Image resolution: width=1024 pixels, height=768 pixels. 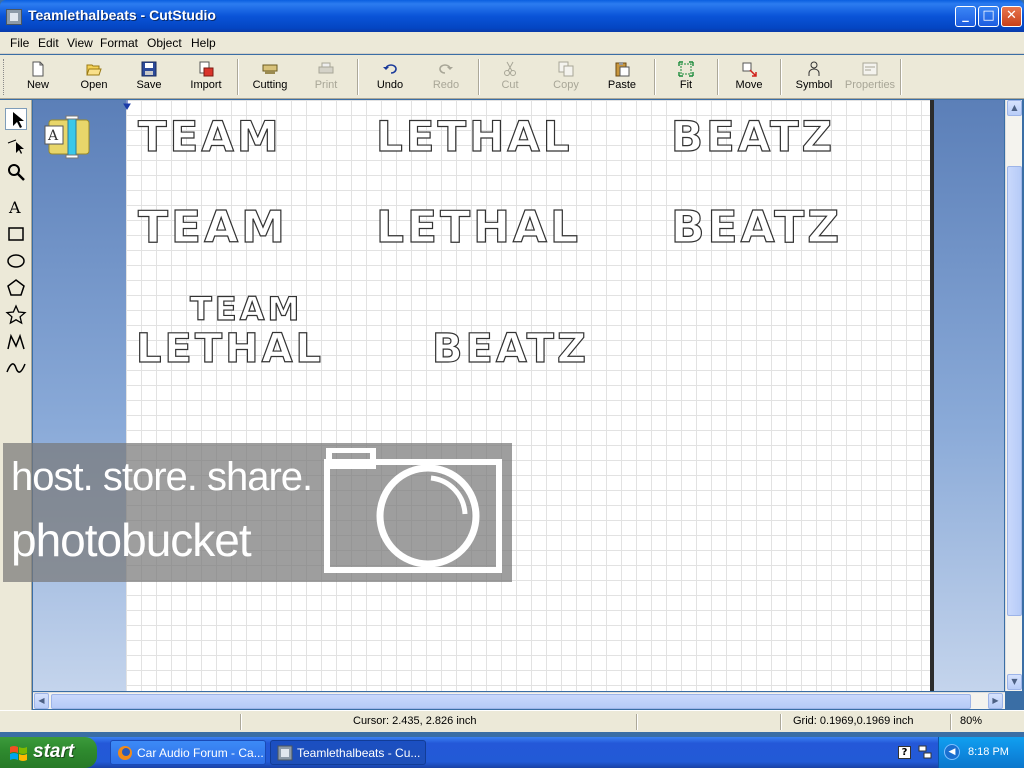 What do you see at coordinates (16, 234) in the screenshot?
I see `rectangle-tool-icon` at bounding box center [16, 234].